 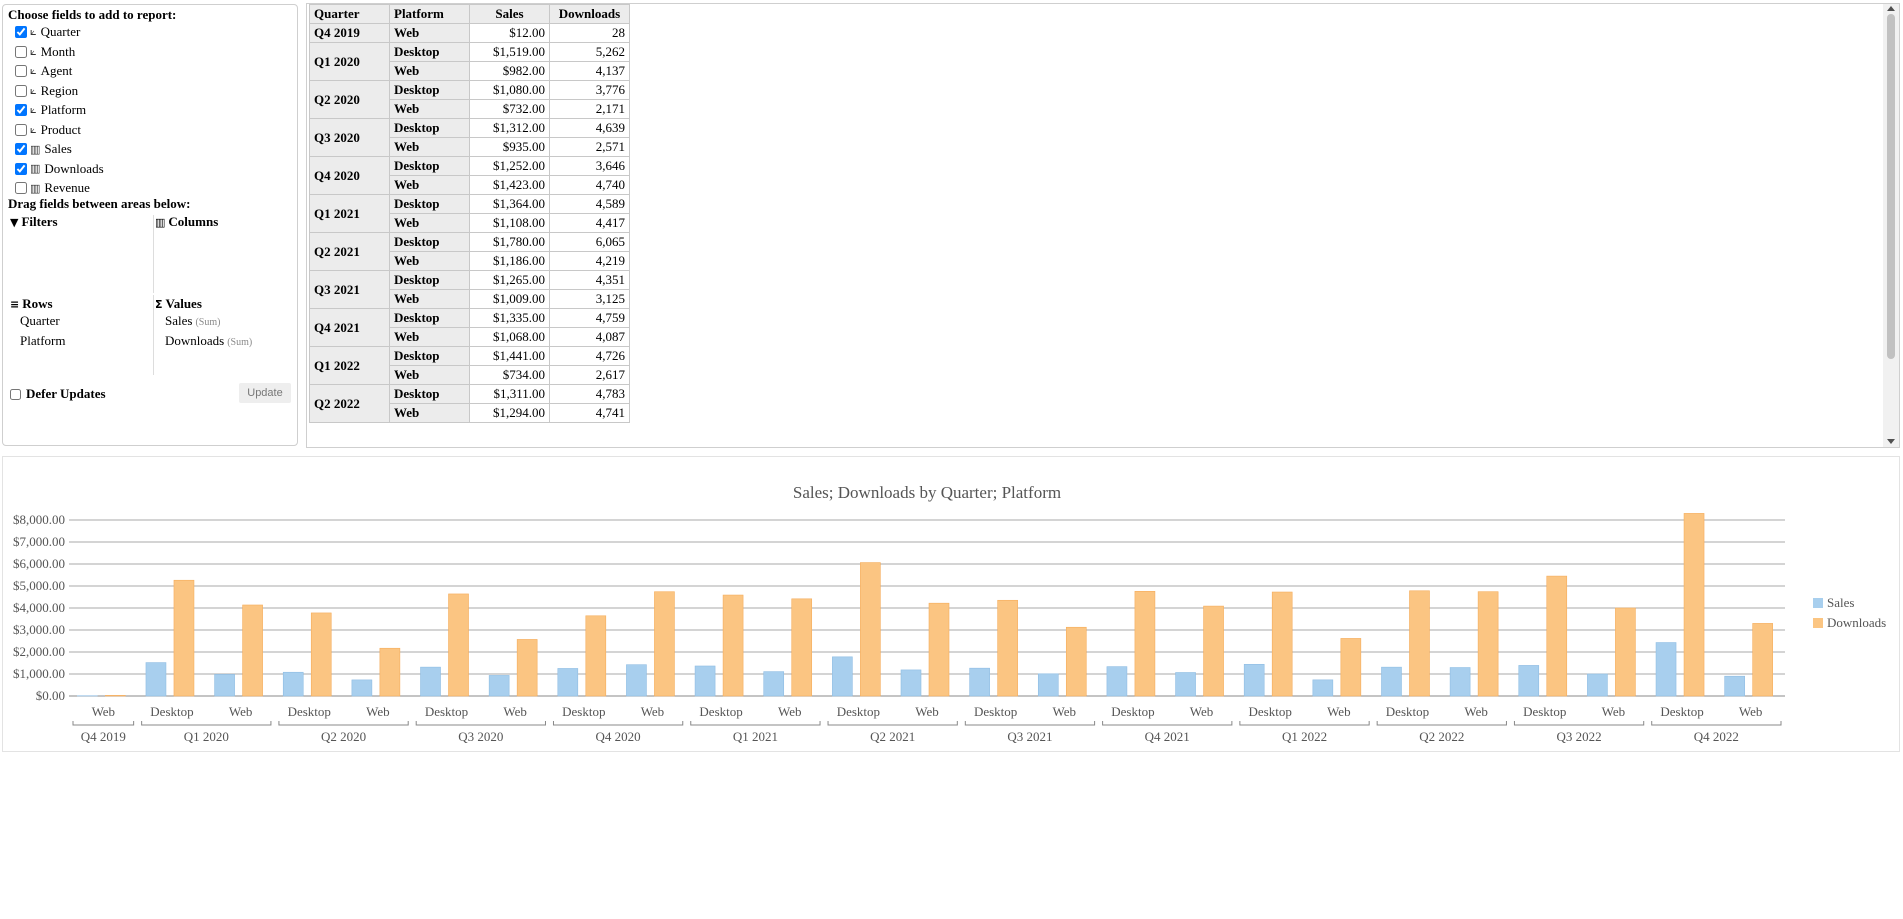 I want to click on values-item-downloads: Downloads (Sum), so click(x=208, y=341).